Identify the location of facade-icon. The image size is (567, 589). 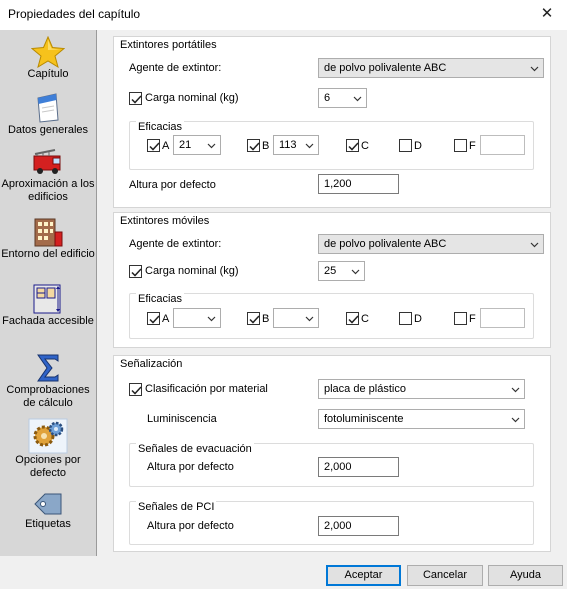
(47, 299).